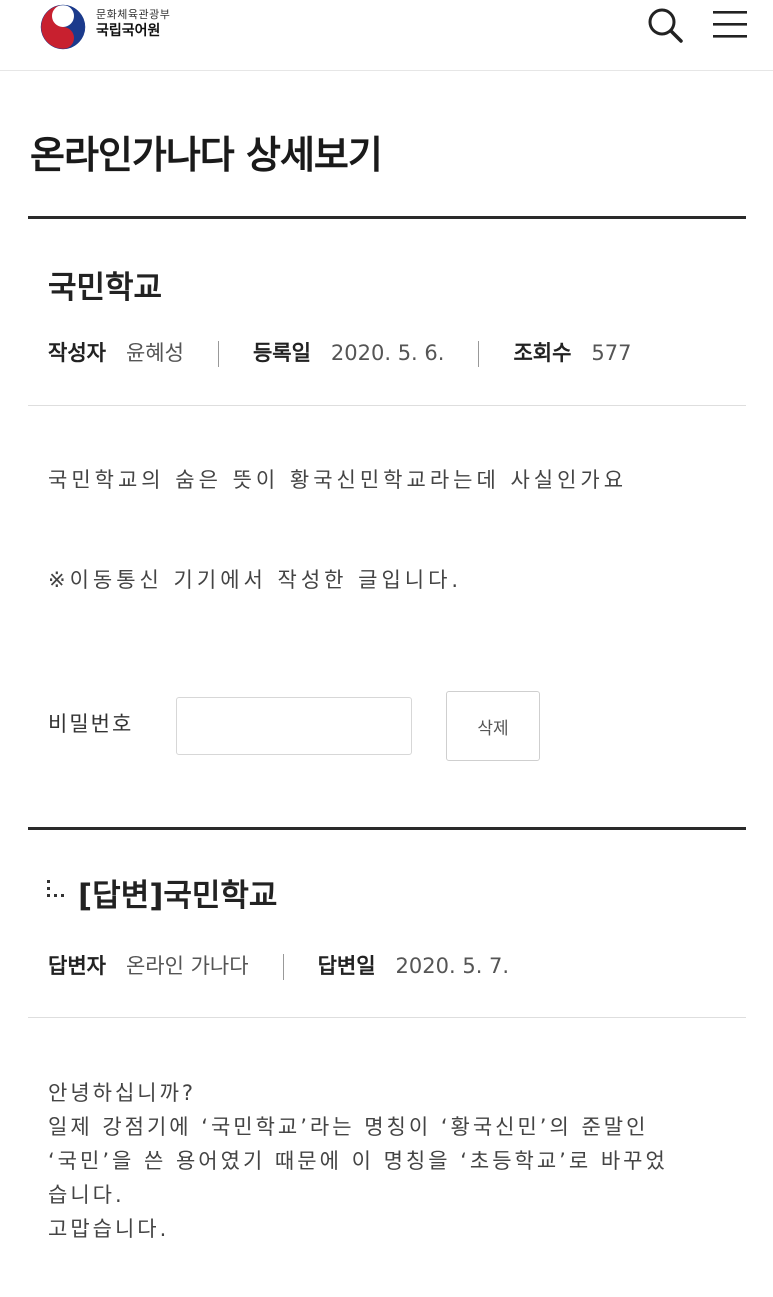 The image size is (773, 1297). What do you see at coordinates (91, 724) in the screenshot?
I see `password-label: 비밀번호` at bounding box center [91, 724].